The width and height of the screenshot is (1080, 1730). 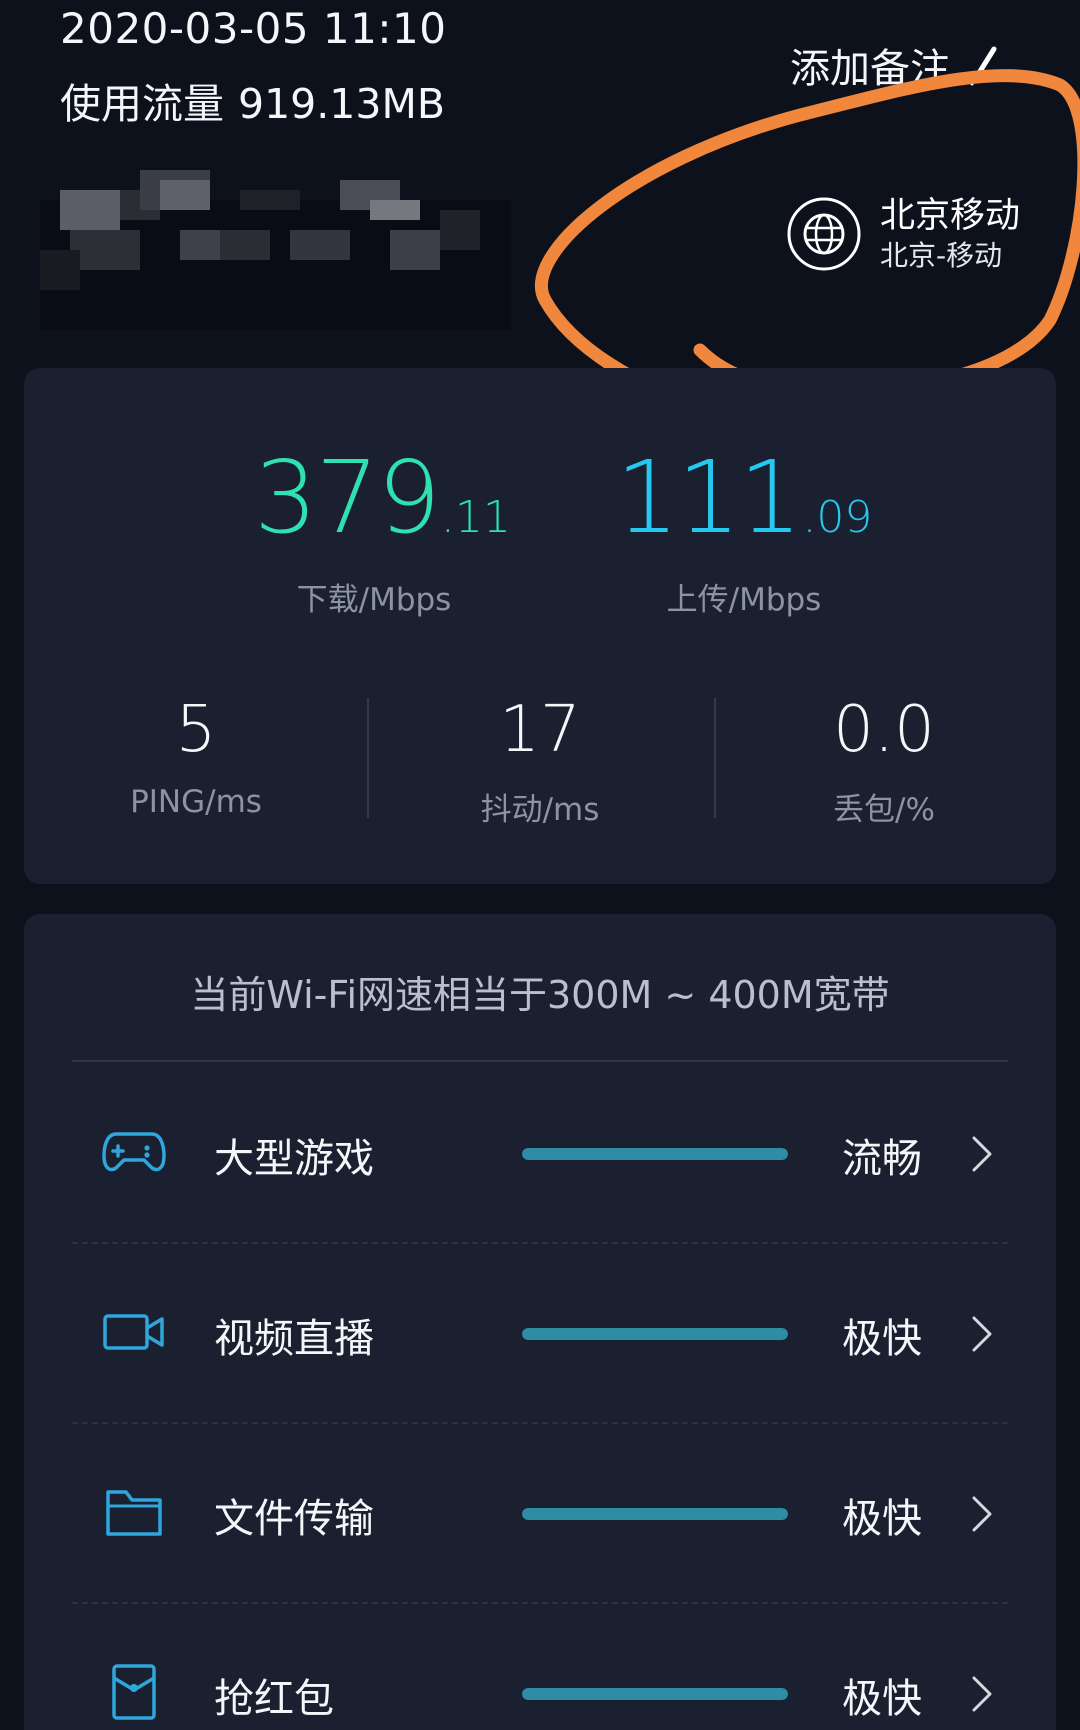 What do you see at coordinates (341, 104) in the screenshot?
I see `traffic-value: 919.13MB` at bounding box center [341, 104].